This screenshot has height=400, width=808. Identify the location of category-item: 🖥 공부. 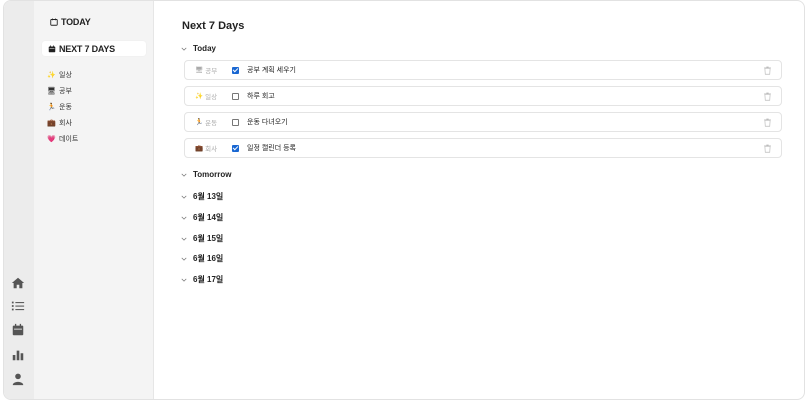
(62, 91).